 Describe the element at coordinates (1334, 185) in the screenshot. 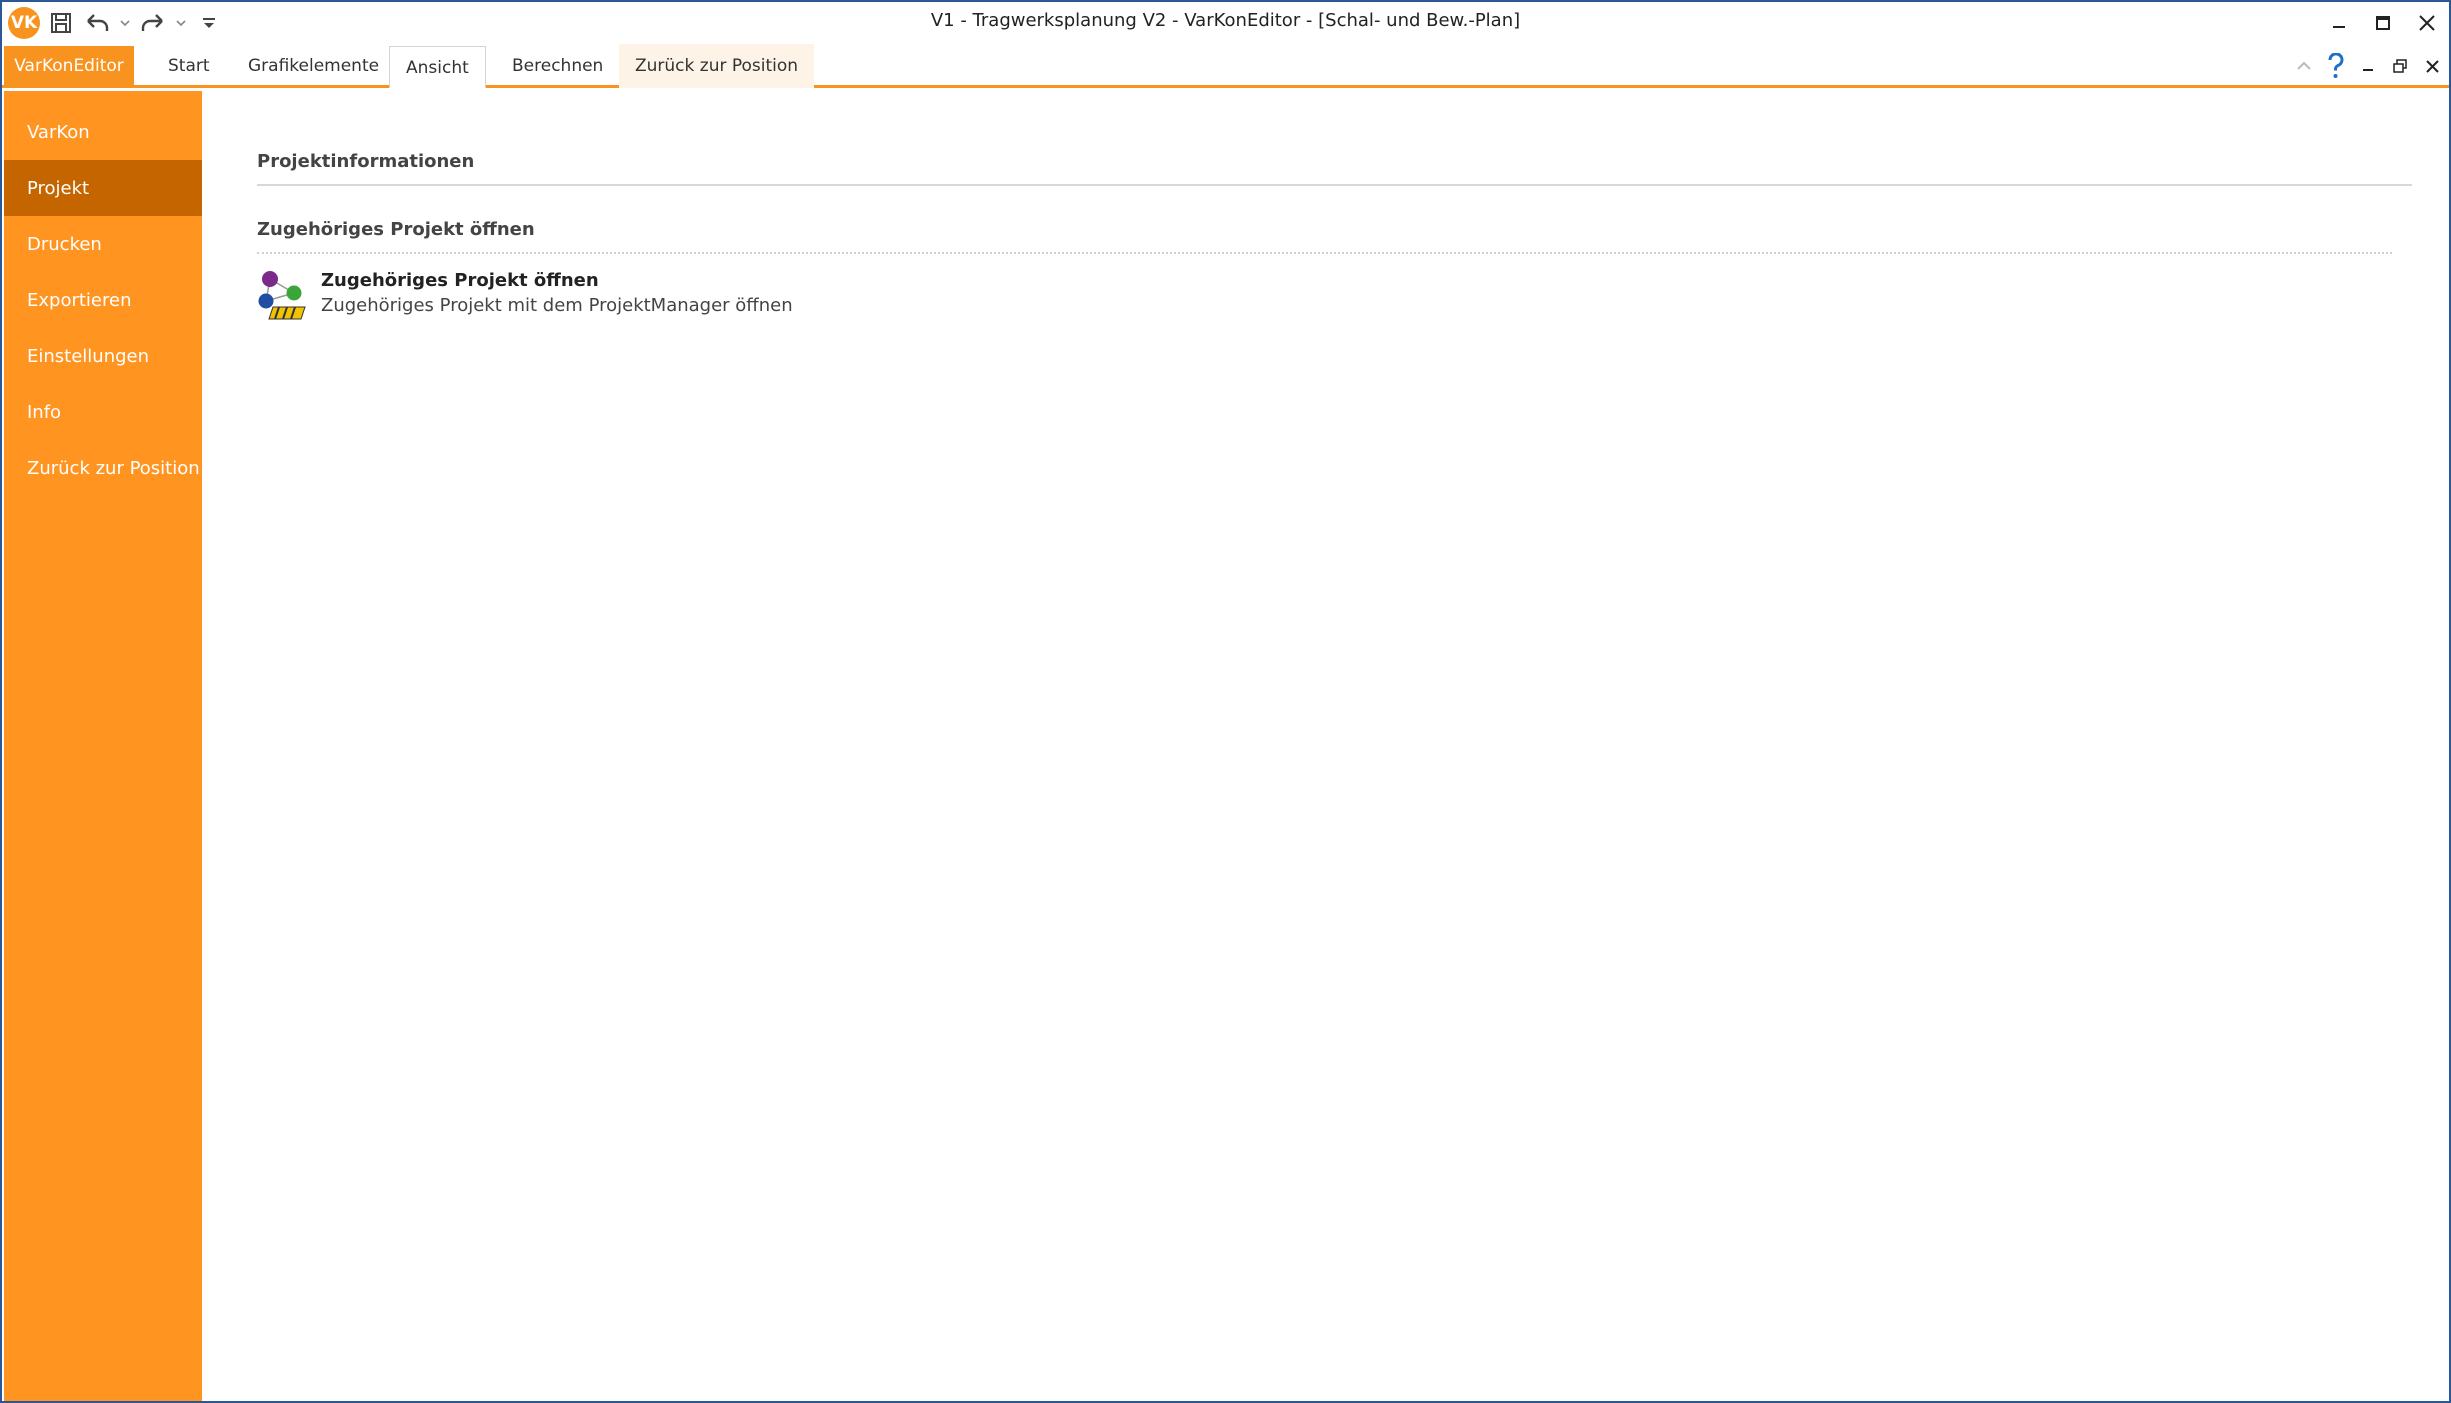

I see `section-divider` at that location.